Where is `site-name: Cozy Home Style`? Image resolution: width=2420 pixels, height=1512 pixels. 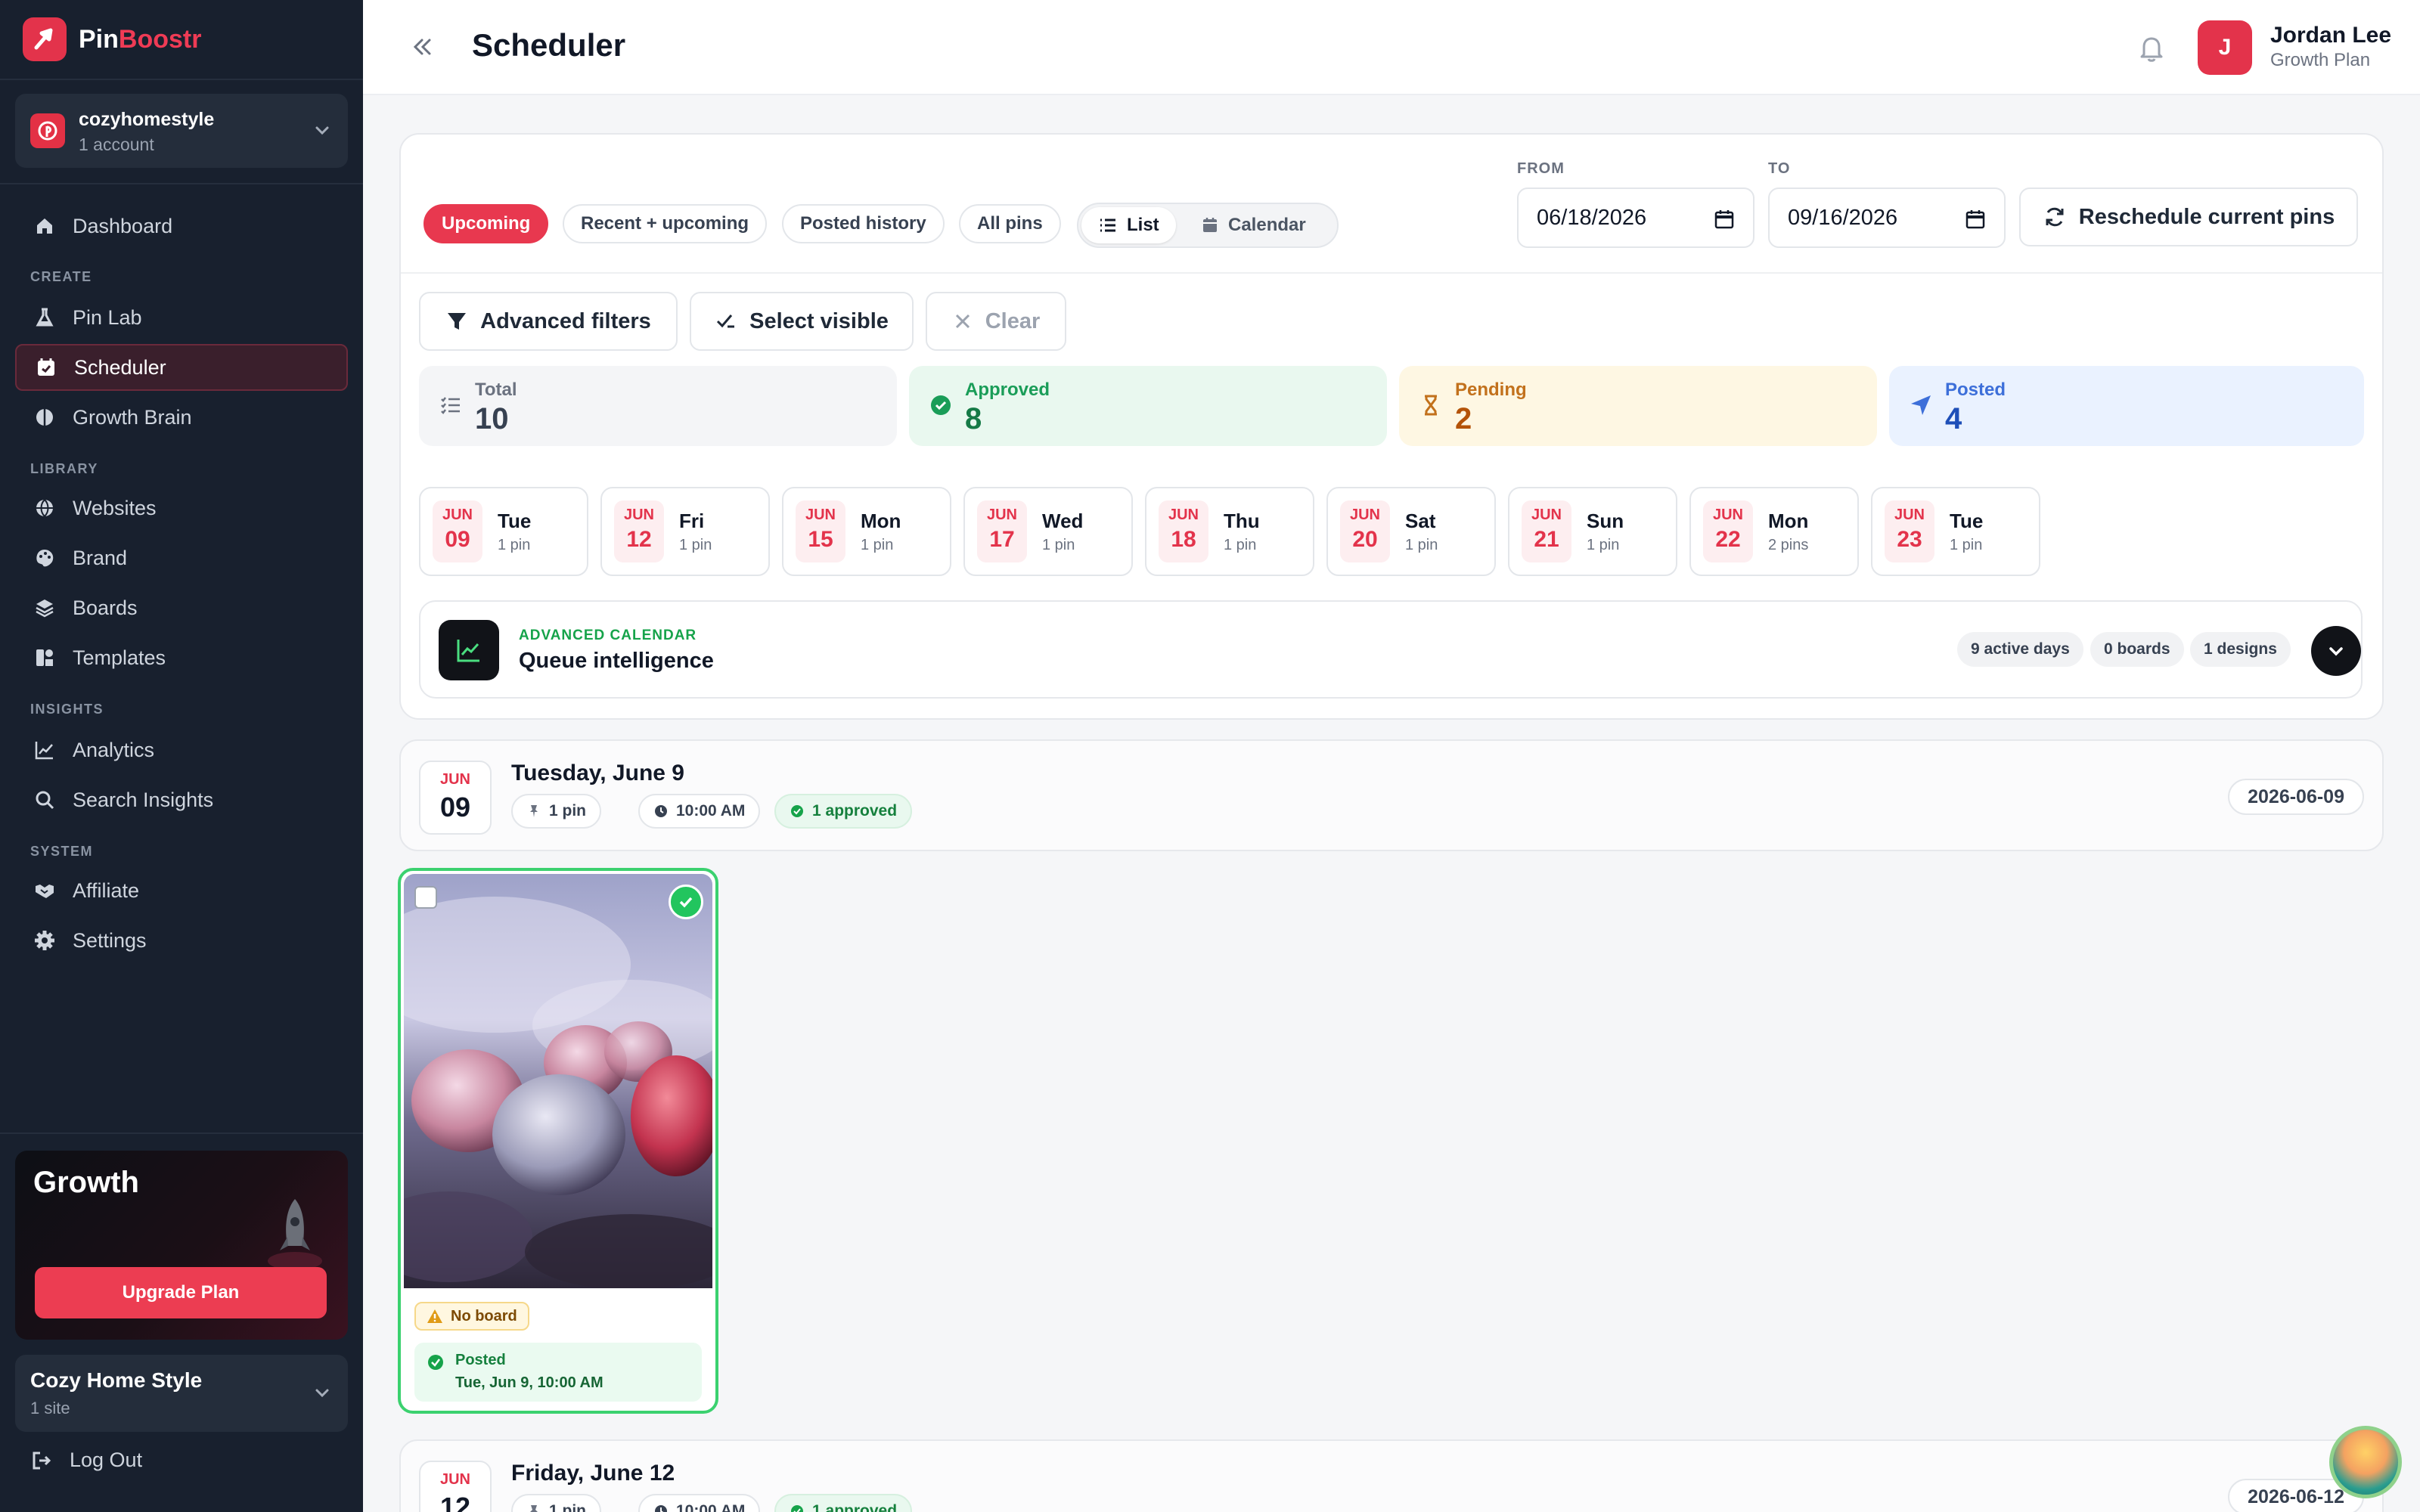
site-name: Cozy Home Style is located at coordinates (116, 1380).